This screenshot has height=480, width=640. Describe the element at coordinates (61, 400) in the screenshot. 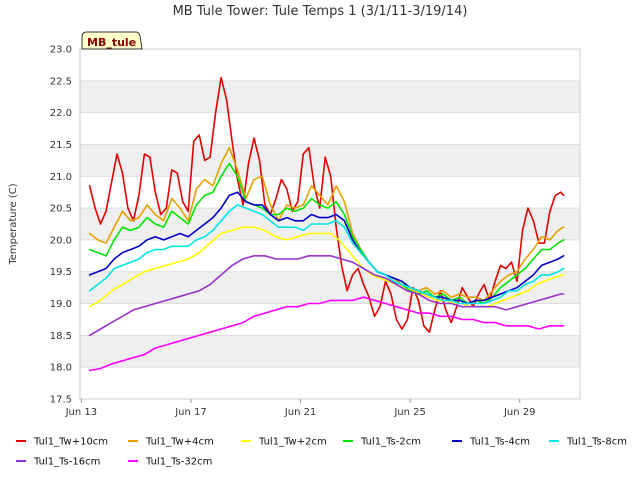

I see `y-tick-label: 17.5` at that location.